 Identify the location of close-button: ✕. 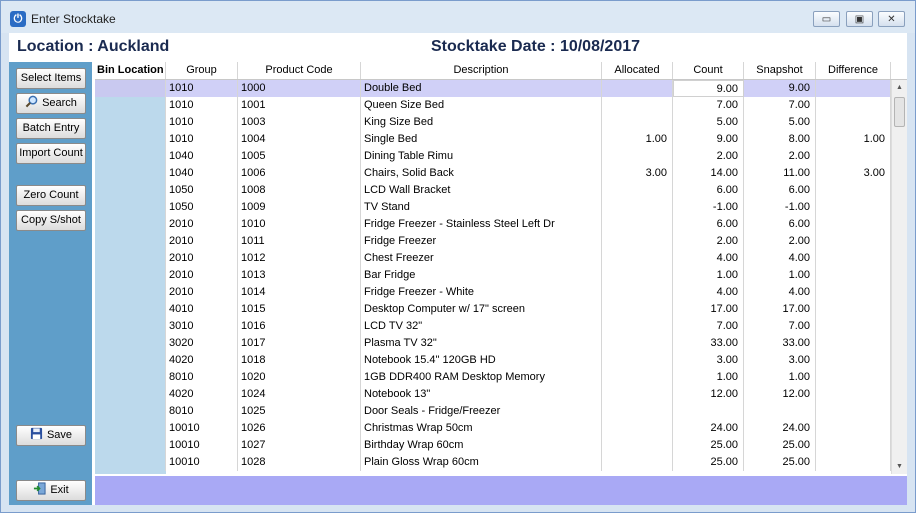
(891, 19).